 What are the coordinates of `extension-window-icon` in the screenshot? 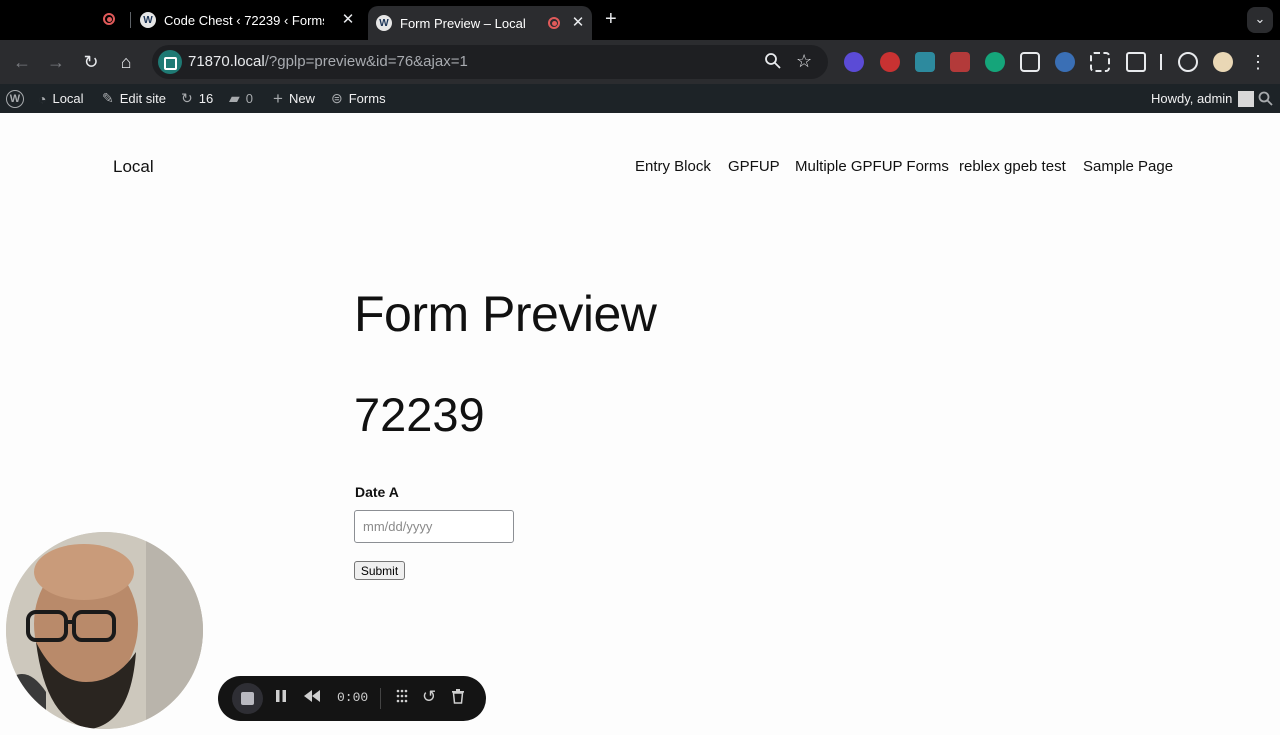 It's located at (1030, 62).